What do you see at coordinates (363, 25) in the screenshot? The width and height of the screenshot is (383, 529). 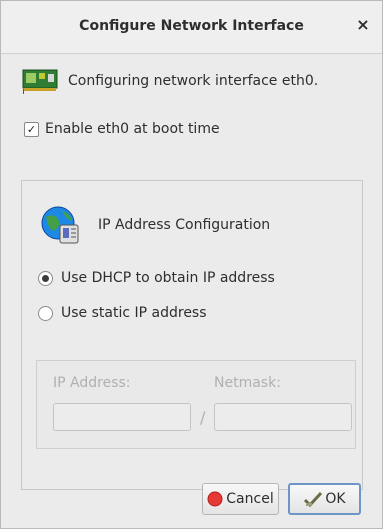 I see `close-icon: ×` at bounding box center [363, 25].